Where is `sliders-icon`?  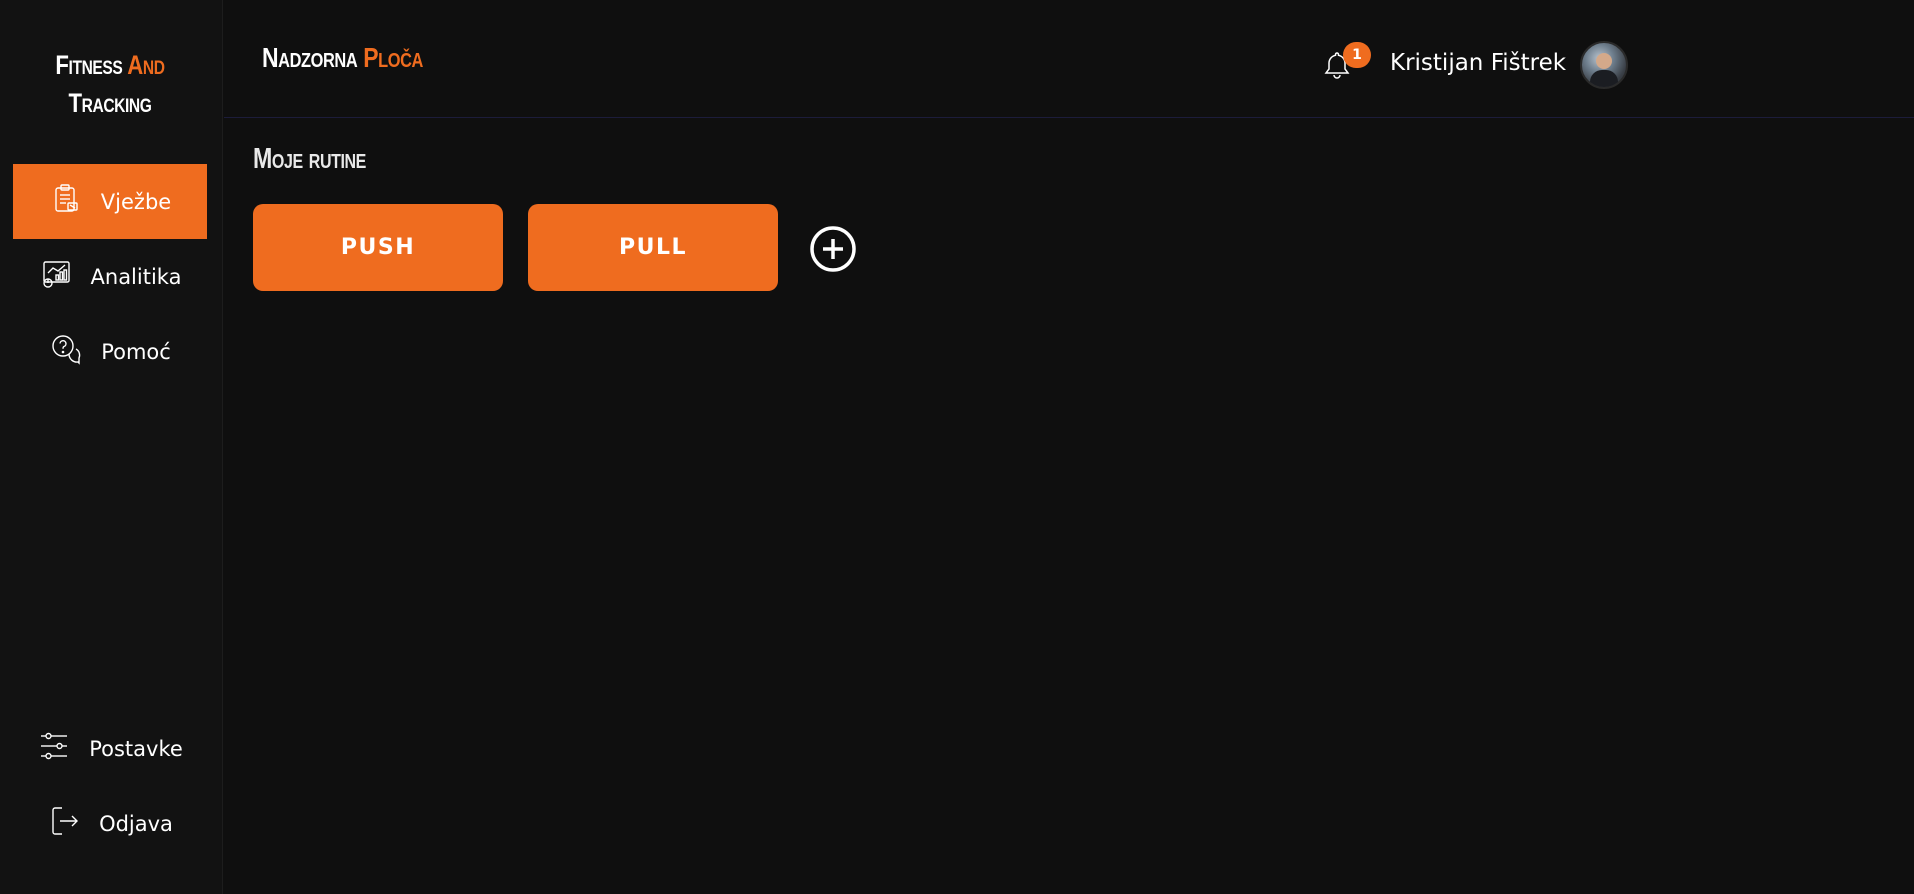 sliders-icon is located at coordinates (54, 748).